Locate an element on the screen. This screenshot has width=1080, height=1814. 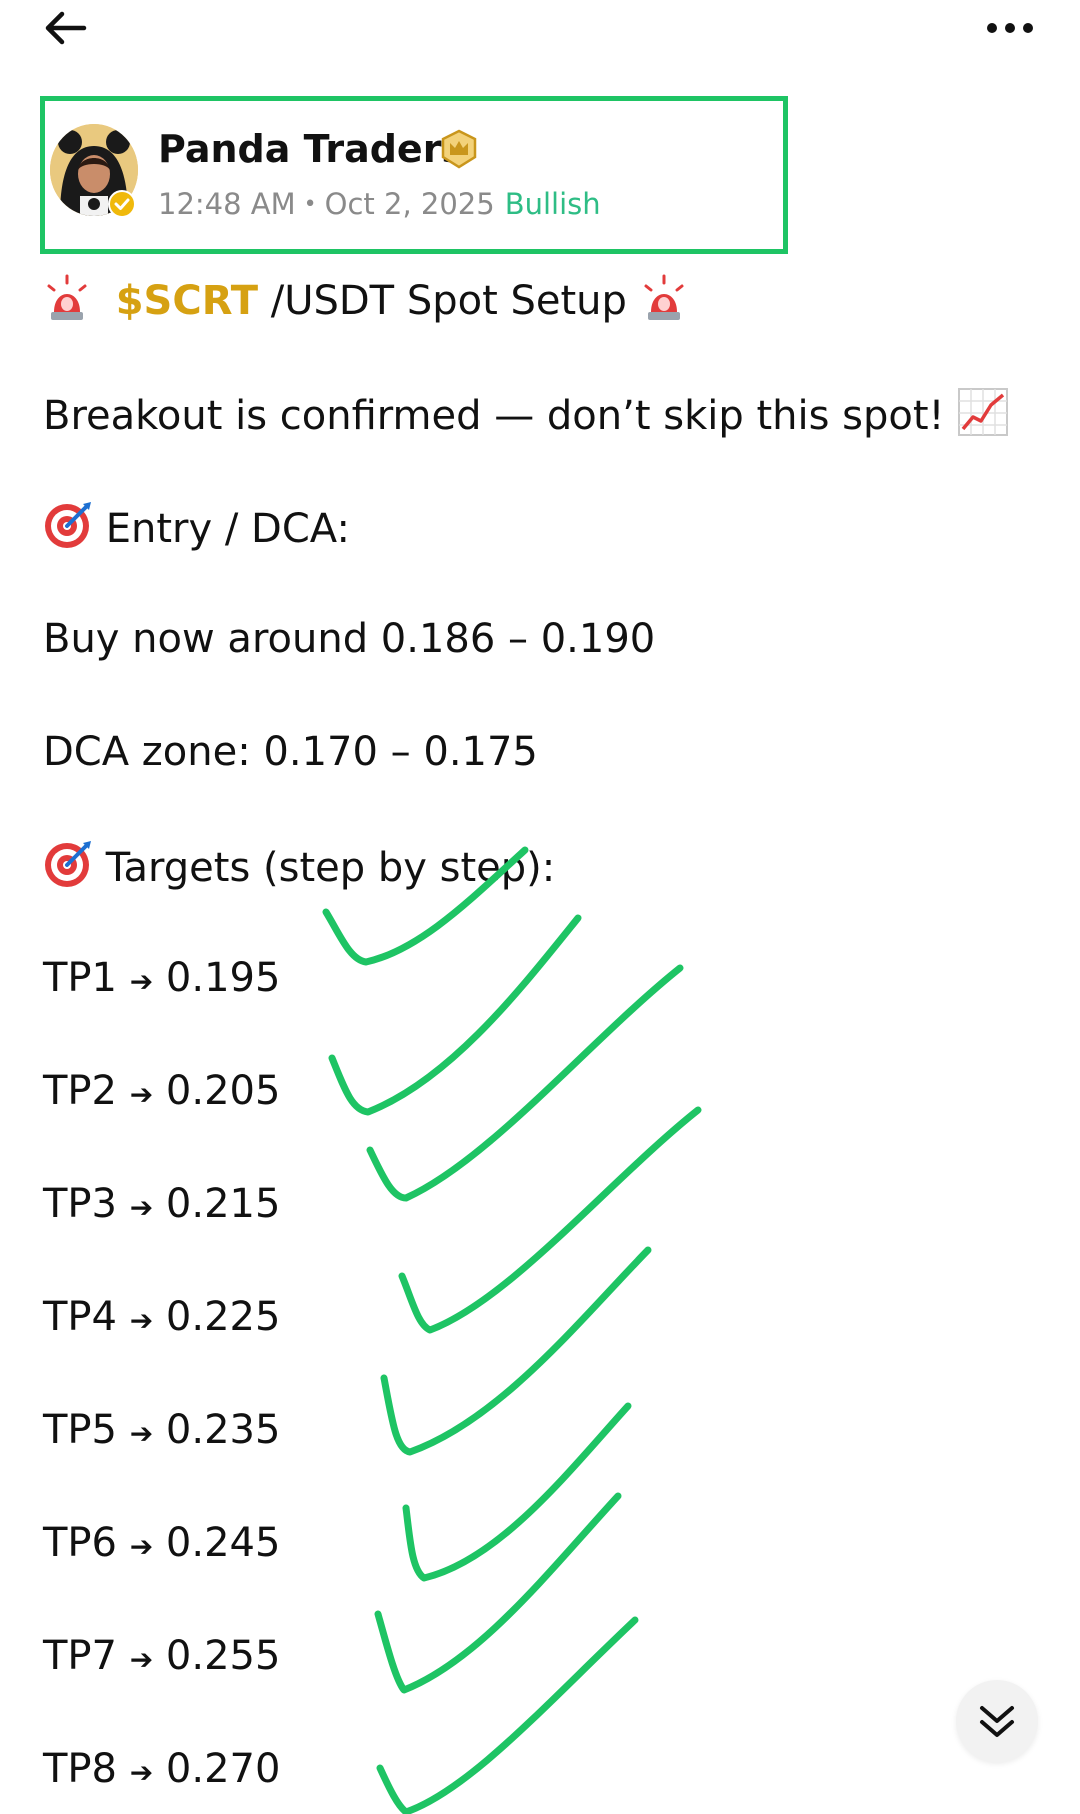
target-label: TP6 is located at coordinates (80, 1543).